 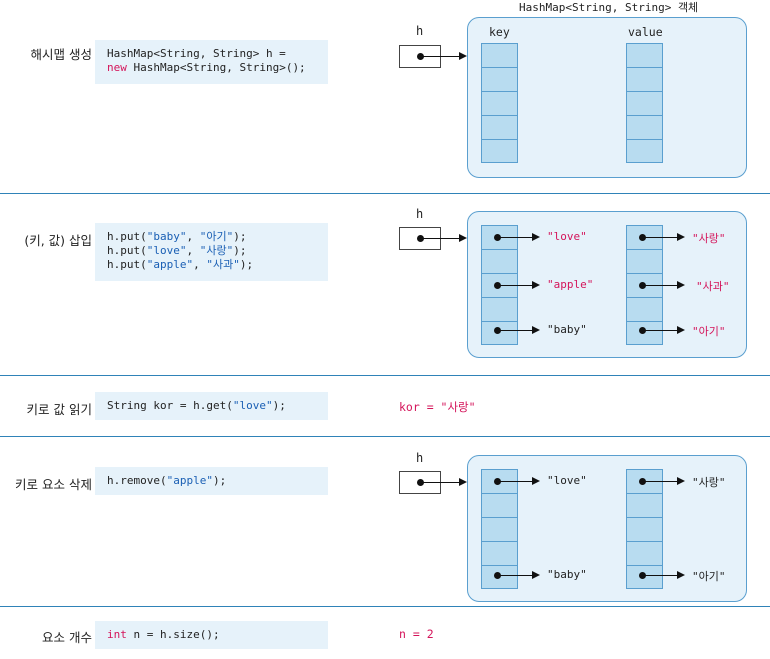 What do you see at coordinates (59, 409) in the screenshot?
I see `section-label-get: 키로 값 읽기` at bounding box center [59, 409].